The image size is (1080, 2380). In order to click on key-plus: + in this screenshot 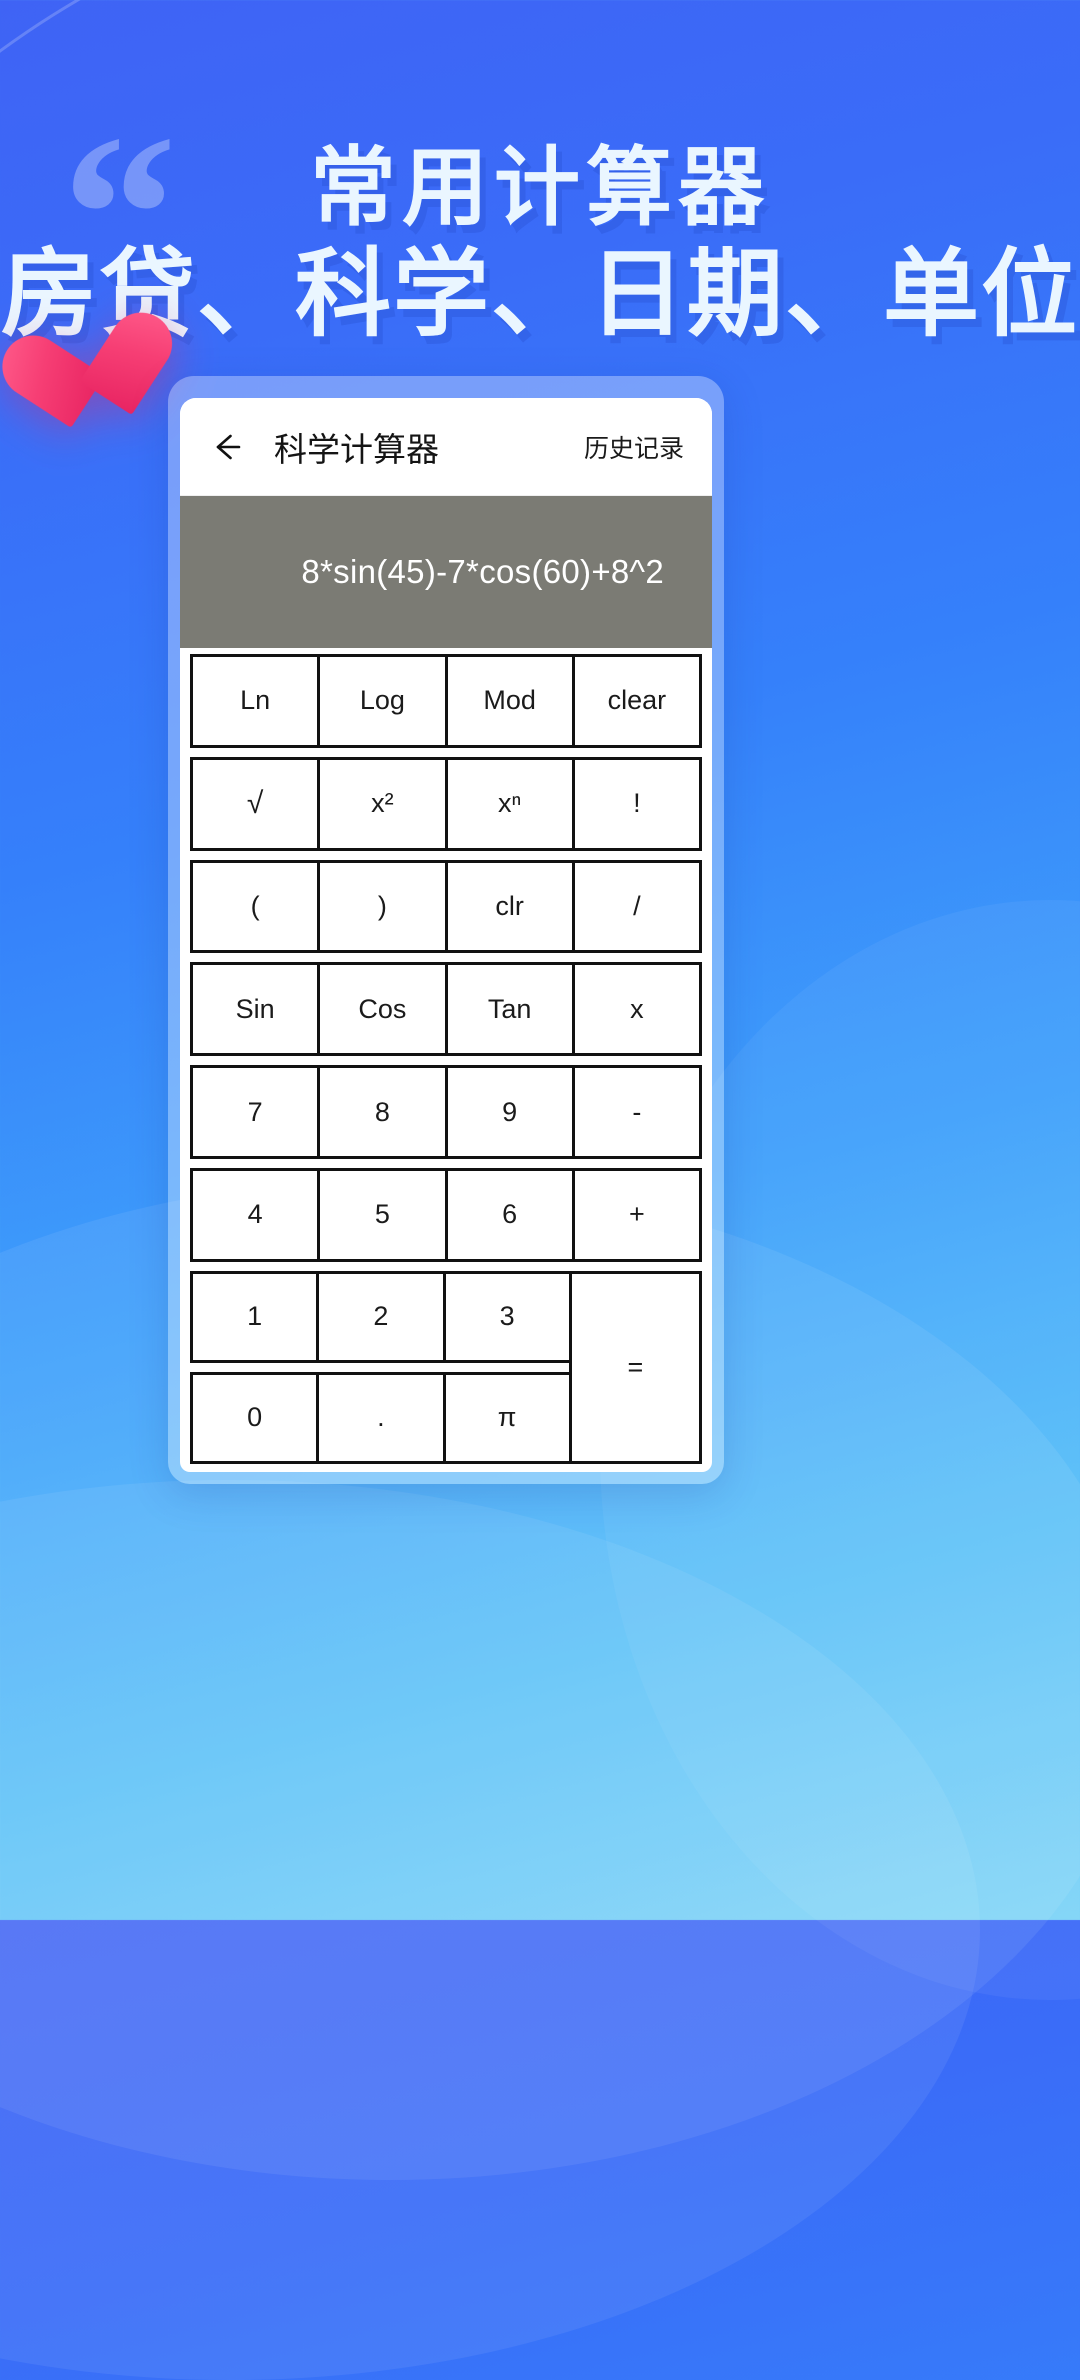, I will do `click(636, 1214)`.